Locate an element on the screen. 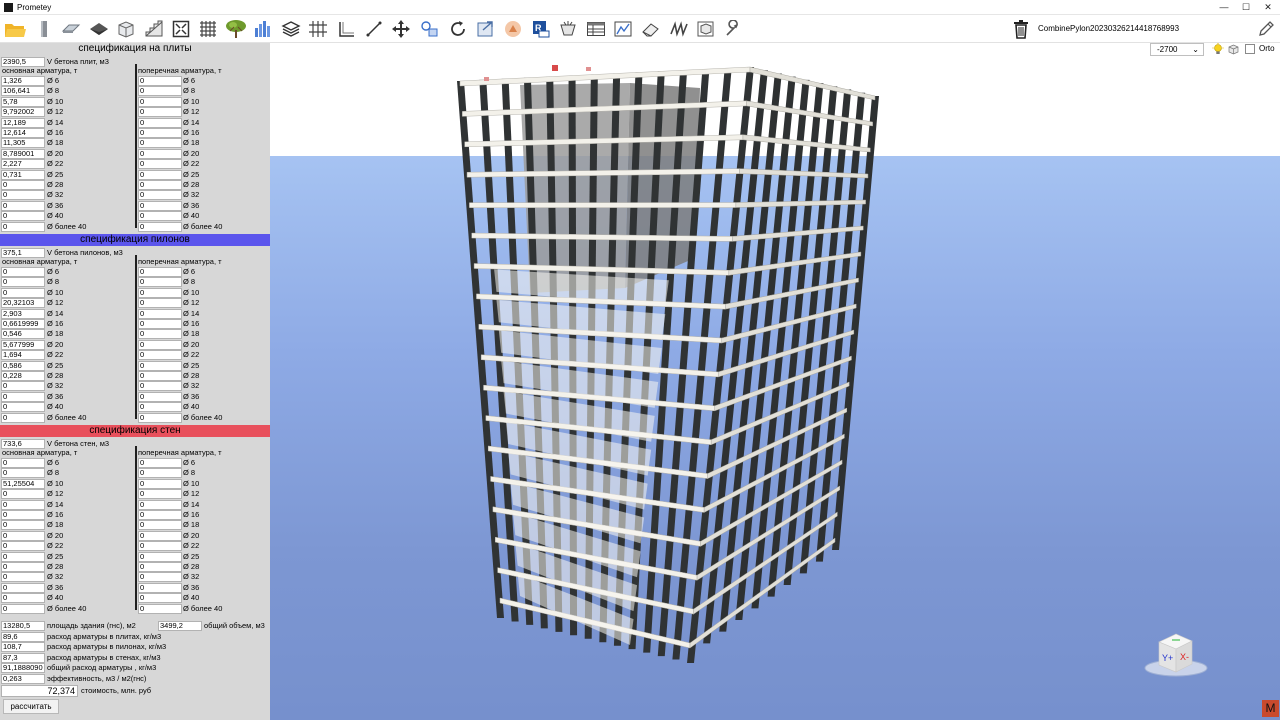  summary-value-input: 87,3 is located at coordinates (23, 657).